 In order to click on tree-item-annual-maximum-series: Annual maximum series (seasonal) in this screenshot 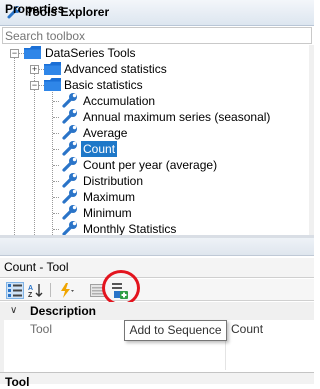, I will do `click(157, 117)`.